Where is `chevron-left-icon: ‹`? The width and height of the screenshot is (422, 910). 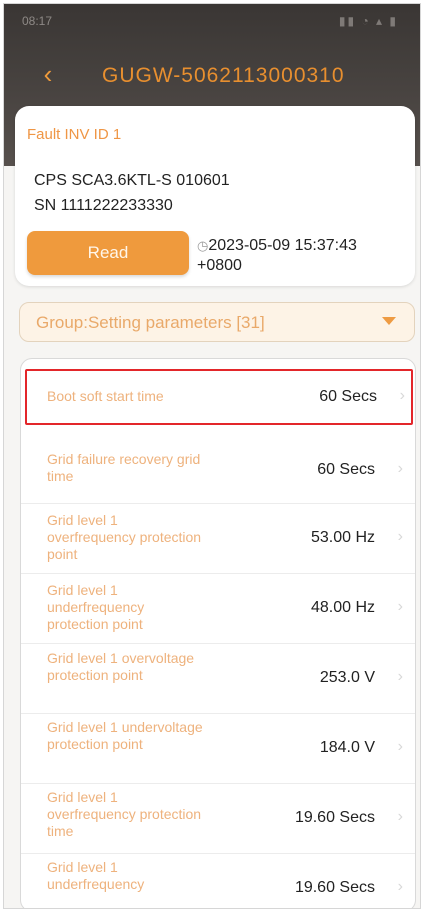 chevron-left-icon: ‹ is located at coordinates (48, 74).